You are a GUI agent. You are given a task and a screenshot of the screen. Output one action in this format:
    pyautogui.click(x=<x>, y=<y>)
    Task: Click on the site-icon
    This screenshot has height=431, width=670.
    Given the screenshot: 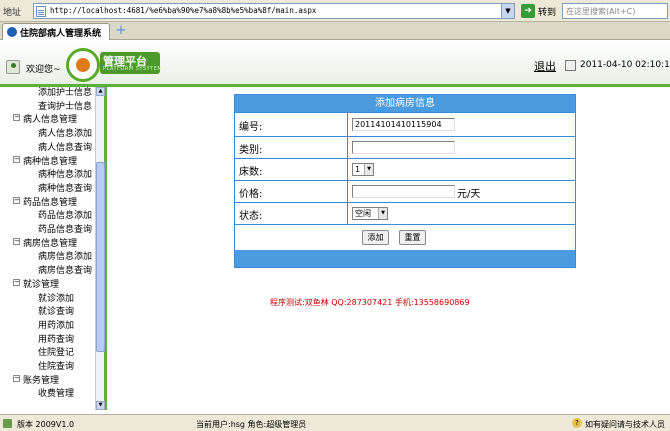 What is the action you would take?
    pyautogui.click(x=12, y=32)
    